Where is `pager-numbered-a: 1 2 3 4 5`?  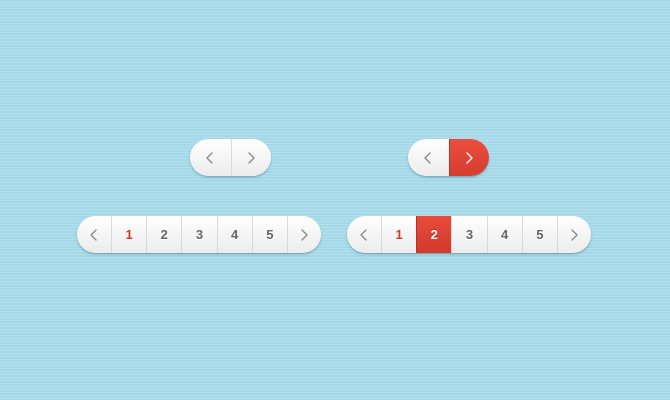
pager-numbered-a: 1 2 3 4 5 is located at coordinates (199, 234).